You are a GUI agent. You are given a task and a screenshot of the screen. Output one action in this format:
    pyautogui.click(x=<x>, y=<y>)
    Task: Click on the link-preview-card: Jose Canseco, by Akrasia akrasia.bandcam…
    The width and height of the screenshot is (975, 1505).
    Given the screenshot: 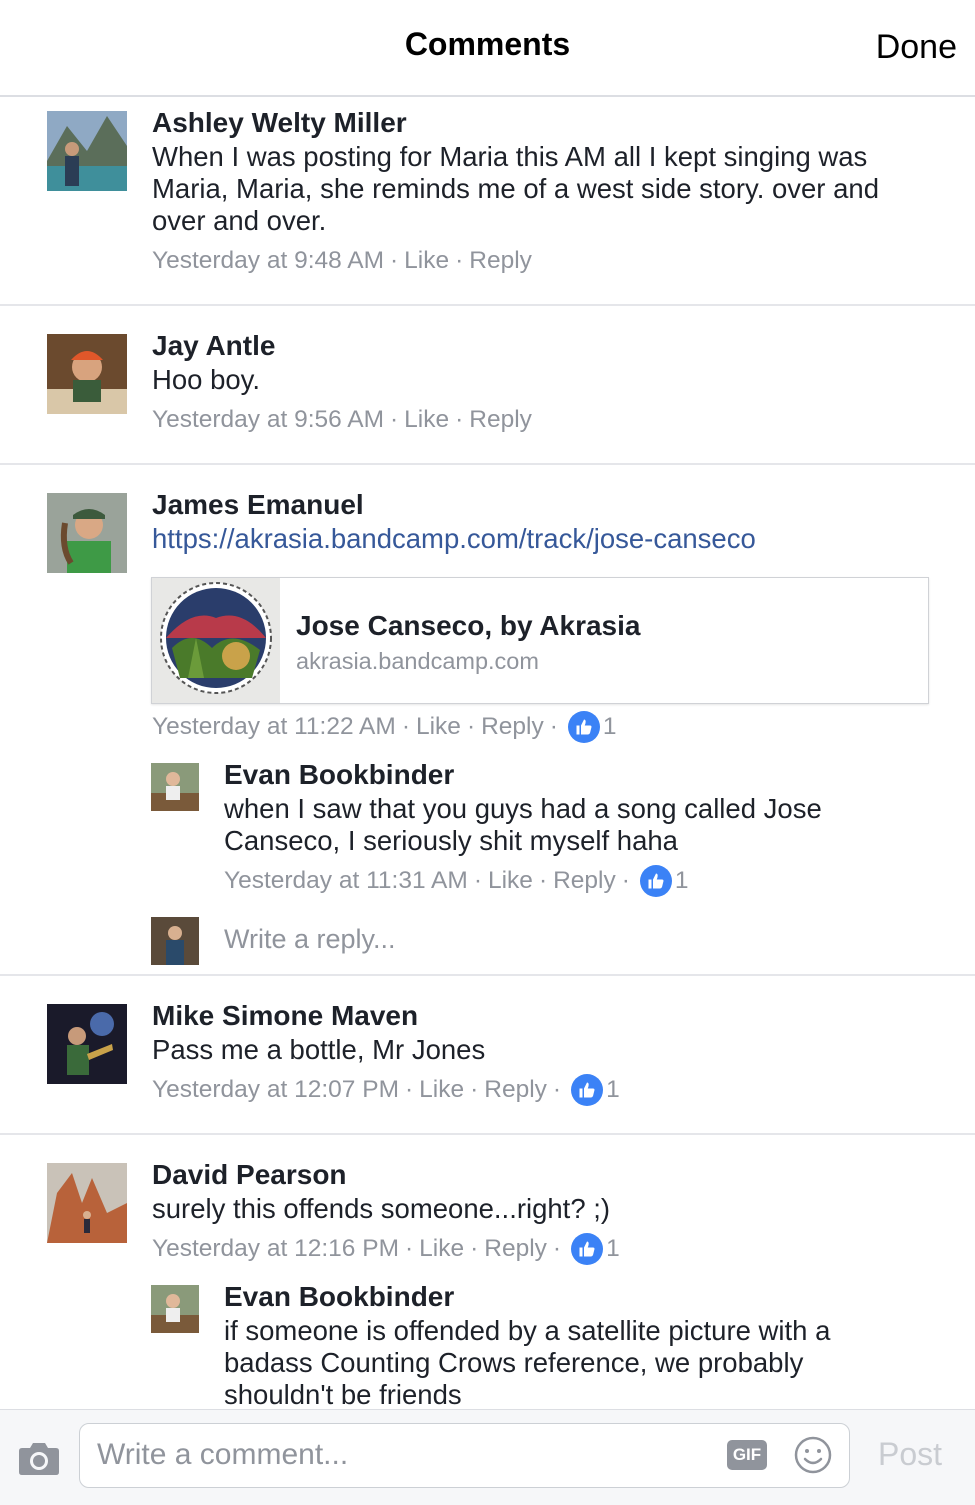 What is the action you would take?
    pyautogui.click(x=540, y=640)
    